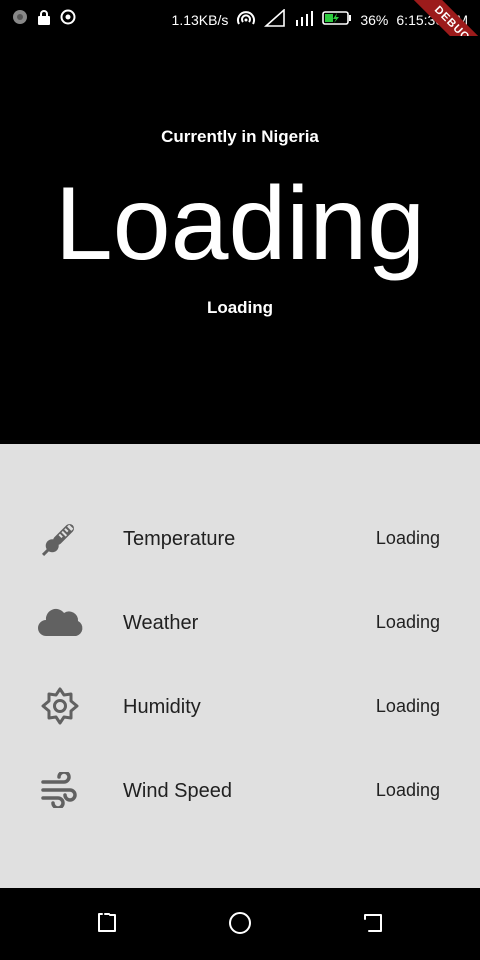  I want to click on target-icon, so click(68, 18).